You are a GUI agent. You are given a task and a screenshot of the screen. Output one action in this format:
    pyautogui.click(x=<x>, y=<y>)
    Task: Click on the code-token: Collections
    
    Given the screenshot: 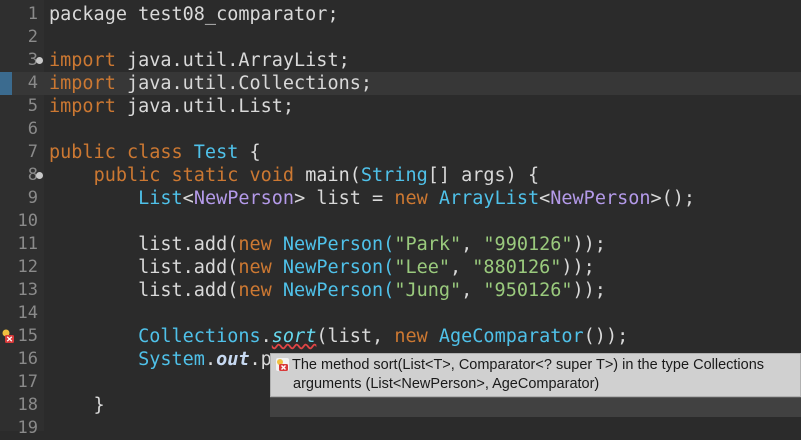 What is the action you would take?
    pyautogui.click(x=199, y=336)
    